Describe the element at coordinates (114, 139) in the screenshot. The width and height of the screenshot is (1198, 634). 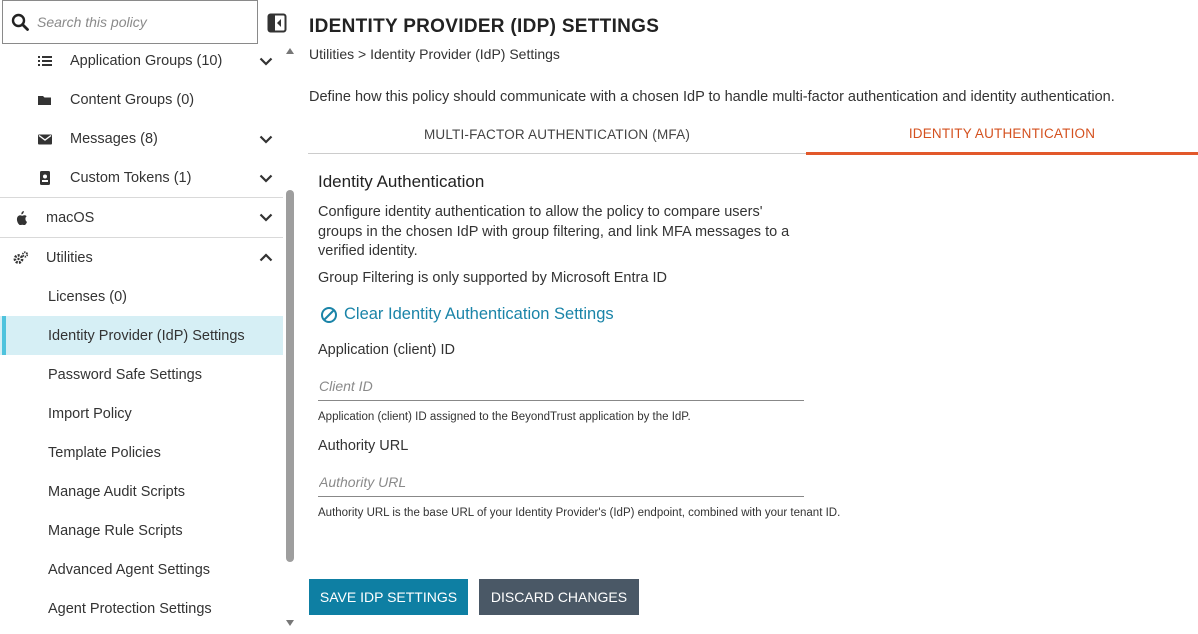
I see `sidebar-item-label: Messages (8)` at that location.